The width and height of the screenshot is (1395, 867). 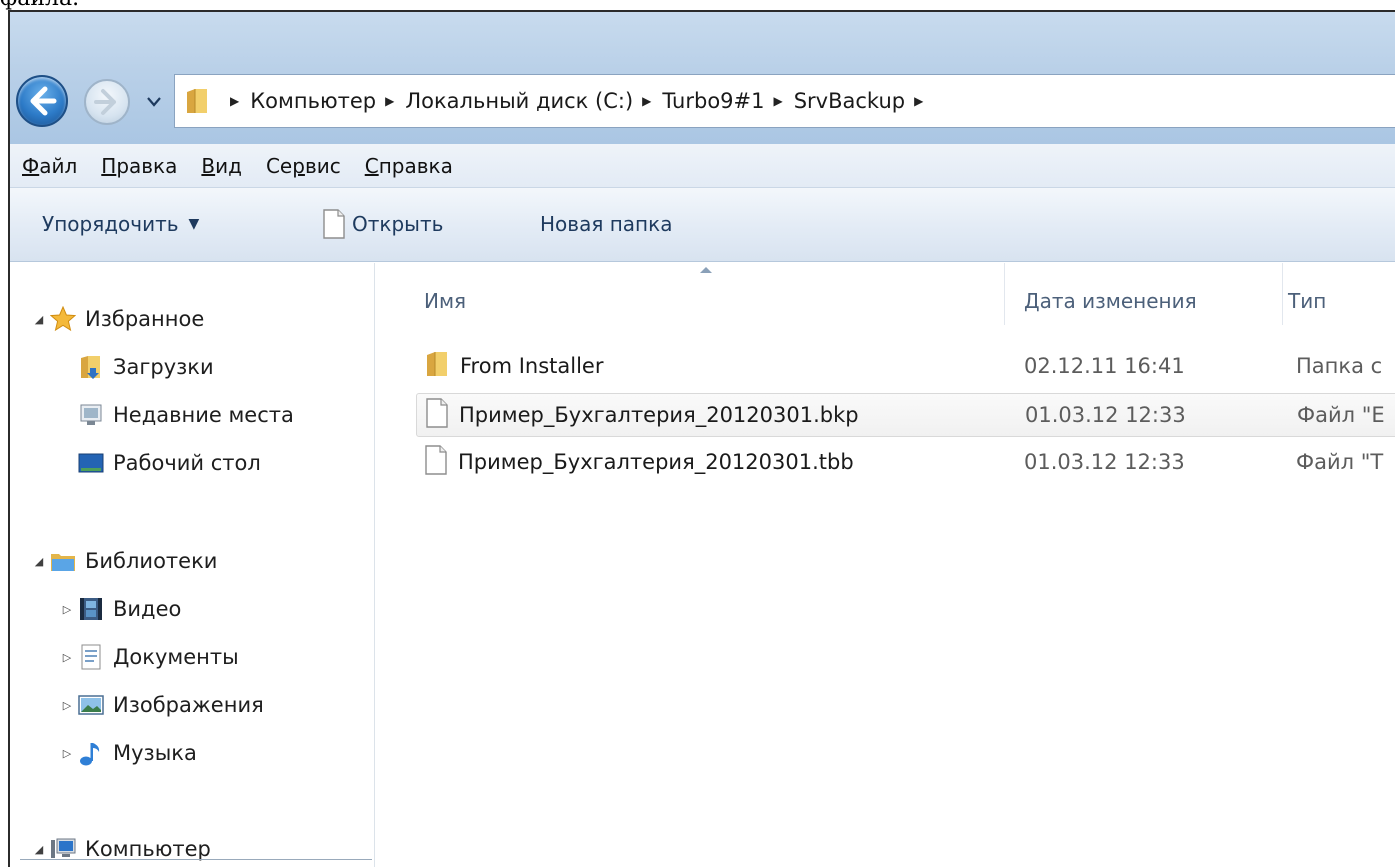 I want to click on nav-libraries: ◢ Библиотеки, so click(x=125, y=561).